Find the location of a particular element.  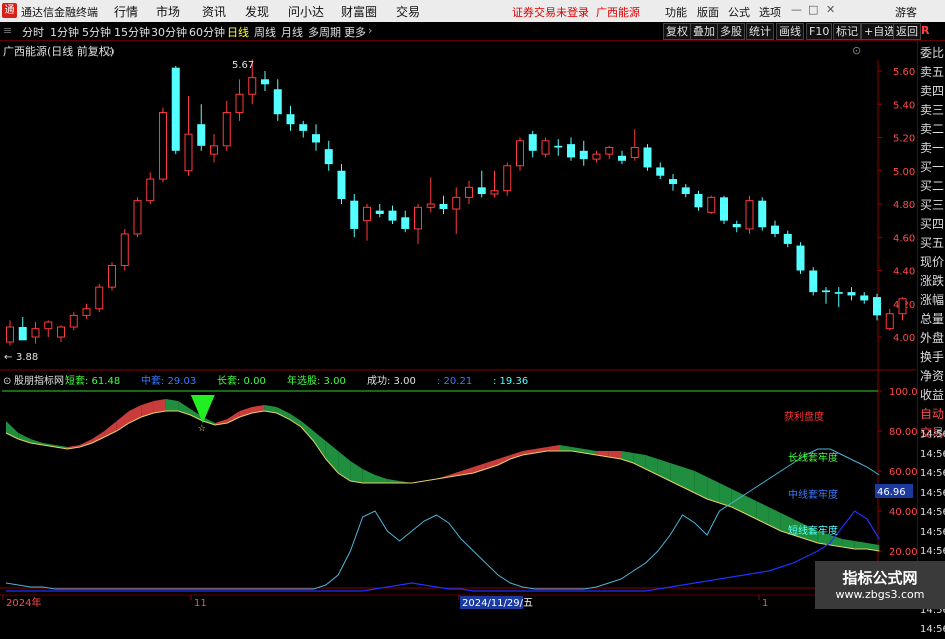

period-1min: 1分钟 is located at coordinates (64, 32).